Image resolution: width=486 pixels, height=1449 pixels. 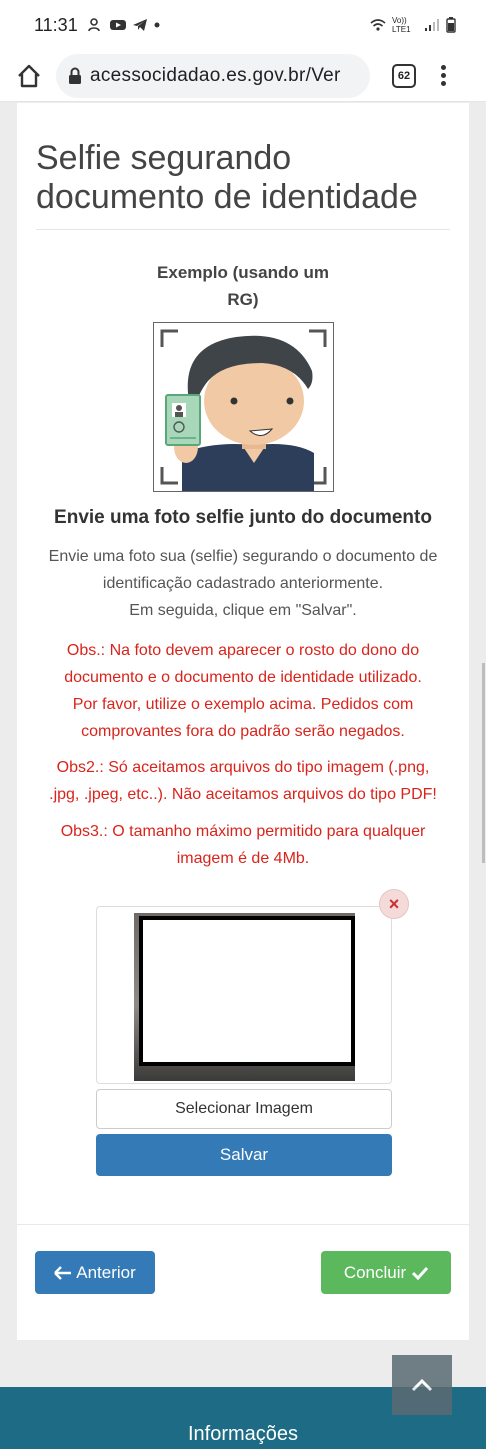 I want to click on footer-title: Informações, so click(x=243, y=1434).